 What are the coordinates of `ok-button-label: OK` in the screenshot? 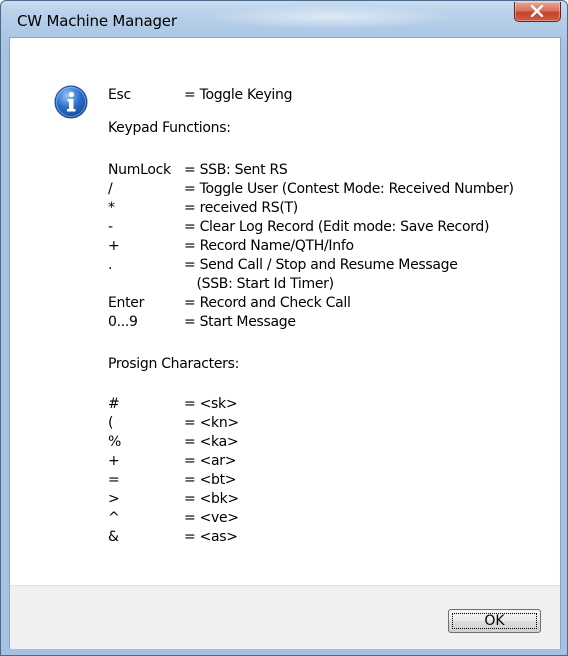 It's located at (494, 621).